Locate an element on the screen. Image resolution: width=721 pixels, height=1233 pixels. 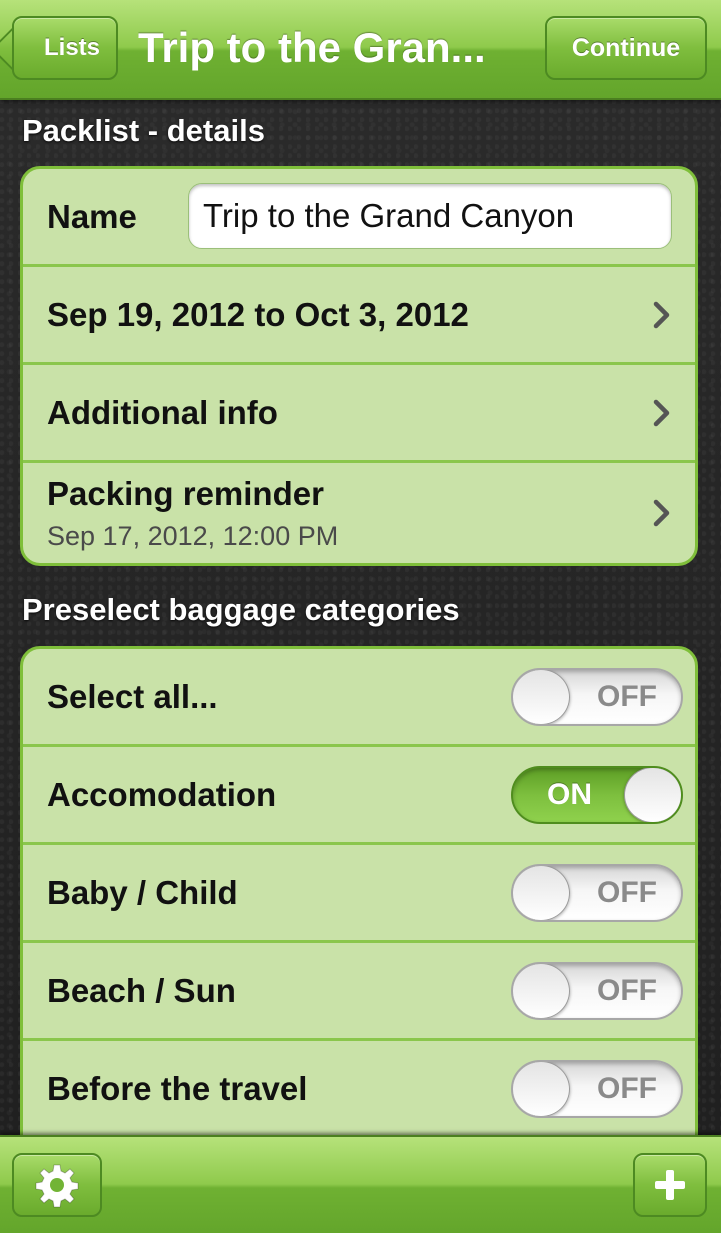
category-row: Accomodation ON is located at coordinates (359, 796).